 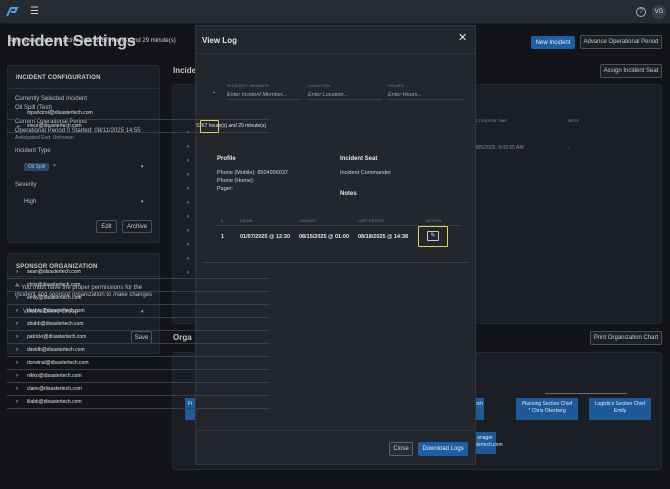 I want to click on inner-login: 01/07/2025 @ 12:30, so click(x=265, y=237).